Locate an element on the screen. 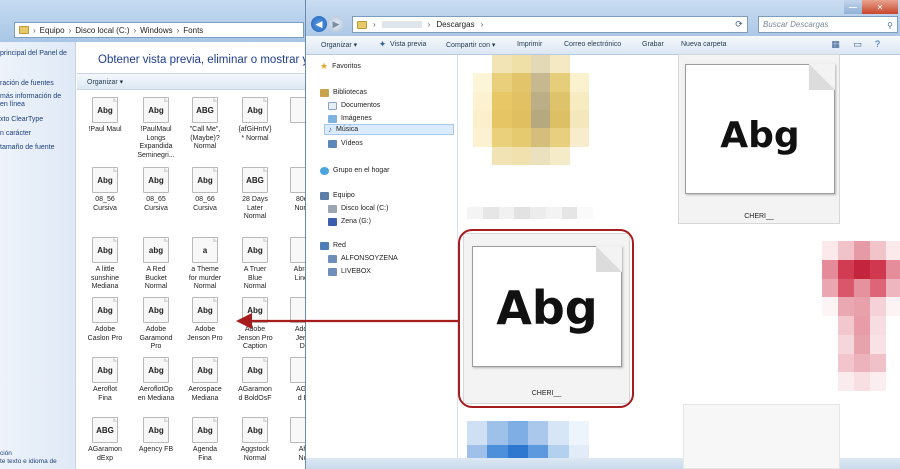 This screenshot has height=469, width=900. nav-homegroup: Grupo en el hogar is located at coordinates (354, 170).